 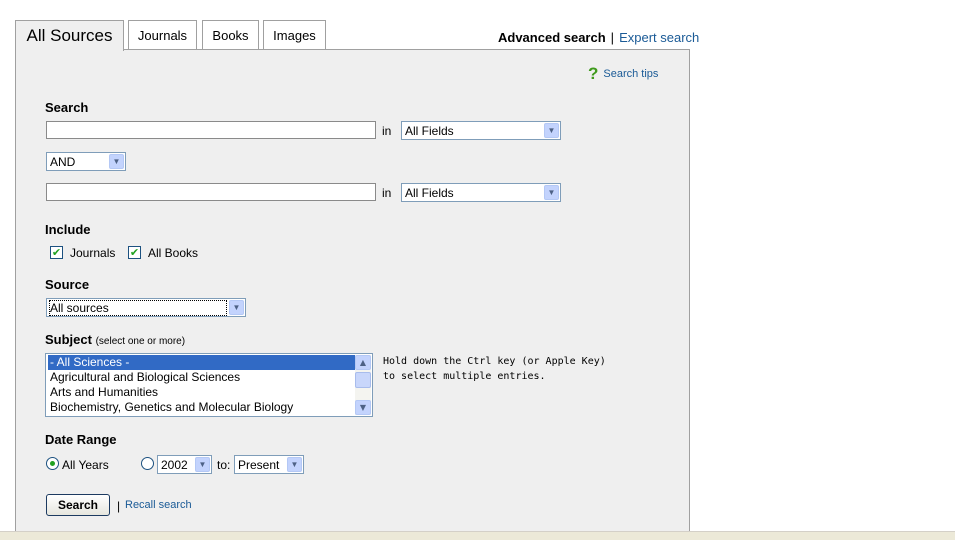 I want to click on advanced-search-label: Advanced search, so click(x=552, y=37).